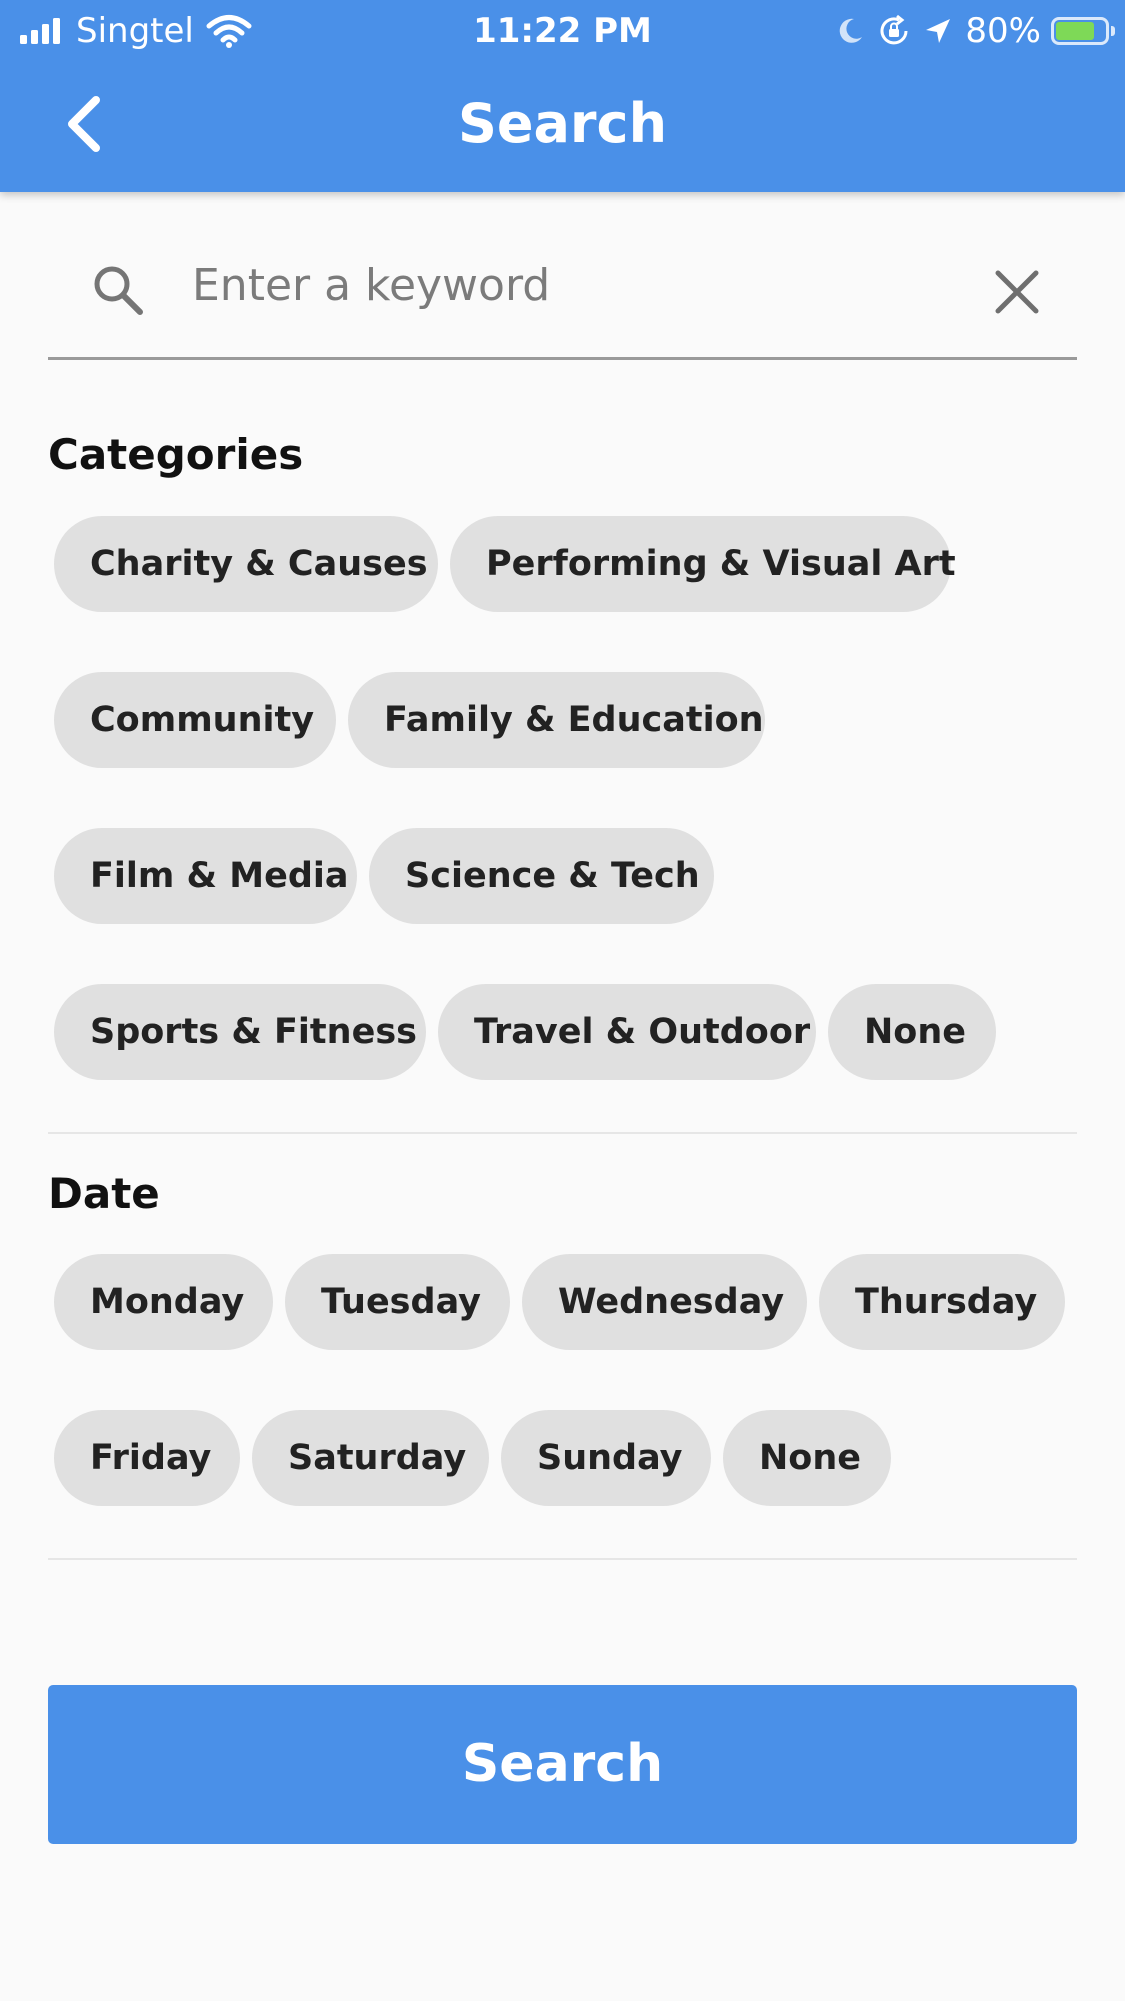 The image size is (1125, 2001). Describe the element at coordinates (562, 1559) in the screenshot. I see `date-divider` at that location.